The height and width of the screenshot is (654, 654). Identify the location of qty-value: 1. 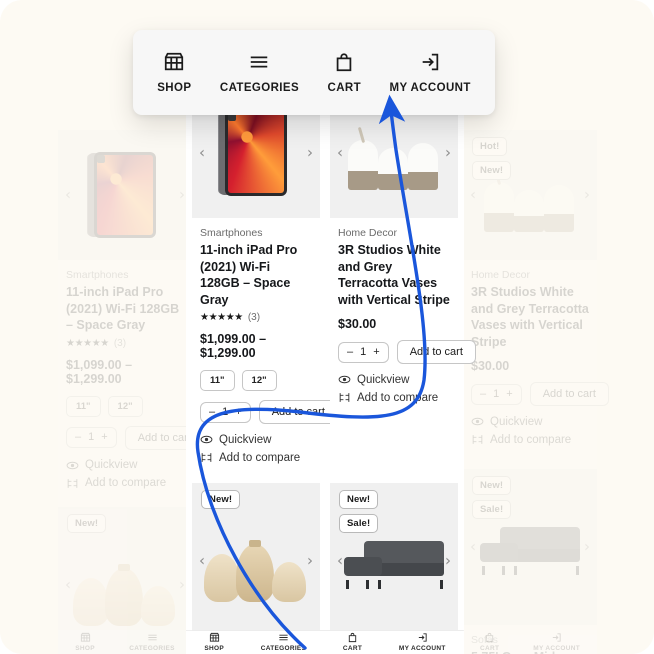
(496, 393).